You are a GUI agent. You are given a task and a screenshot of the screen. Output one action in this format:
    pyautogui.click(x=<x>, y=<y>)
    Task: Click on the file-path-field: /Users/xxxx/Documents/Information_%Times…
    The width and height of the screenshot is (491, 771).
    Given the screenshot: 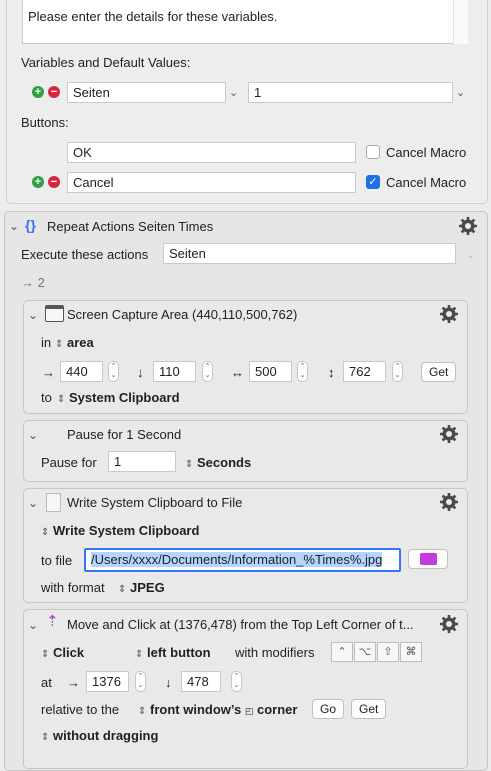 What is the action you would take?
    pyautogui.click(x=242, y=560)
    